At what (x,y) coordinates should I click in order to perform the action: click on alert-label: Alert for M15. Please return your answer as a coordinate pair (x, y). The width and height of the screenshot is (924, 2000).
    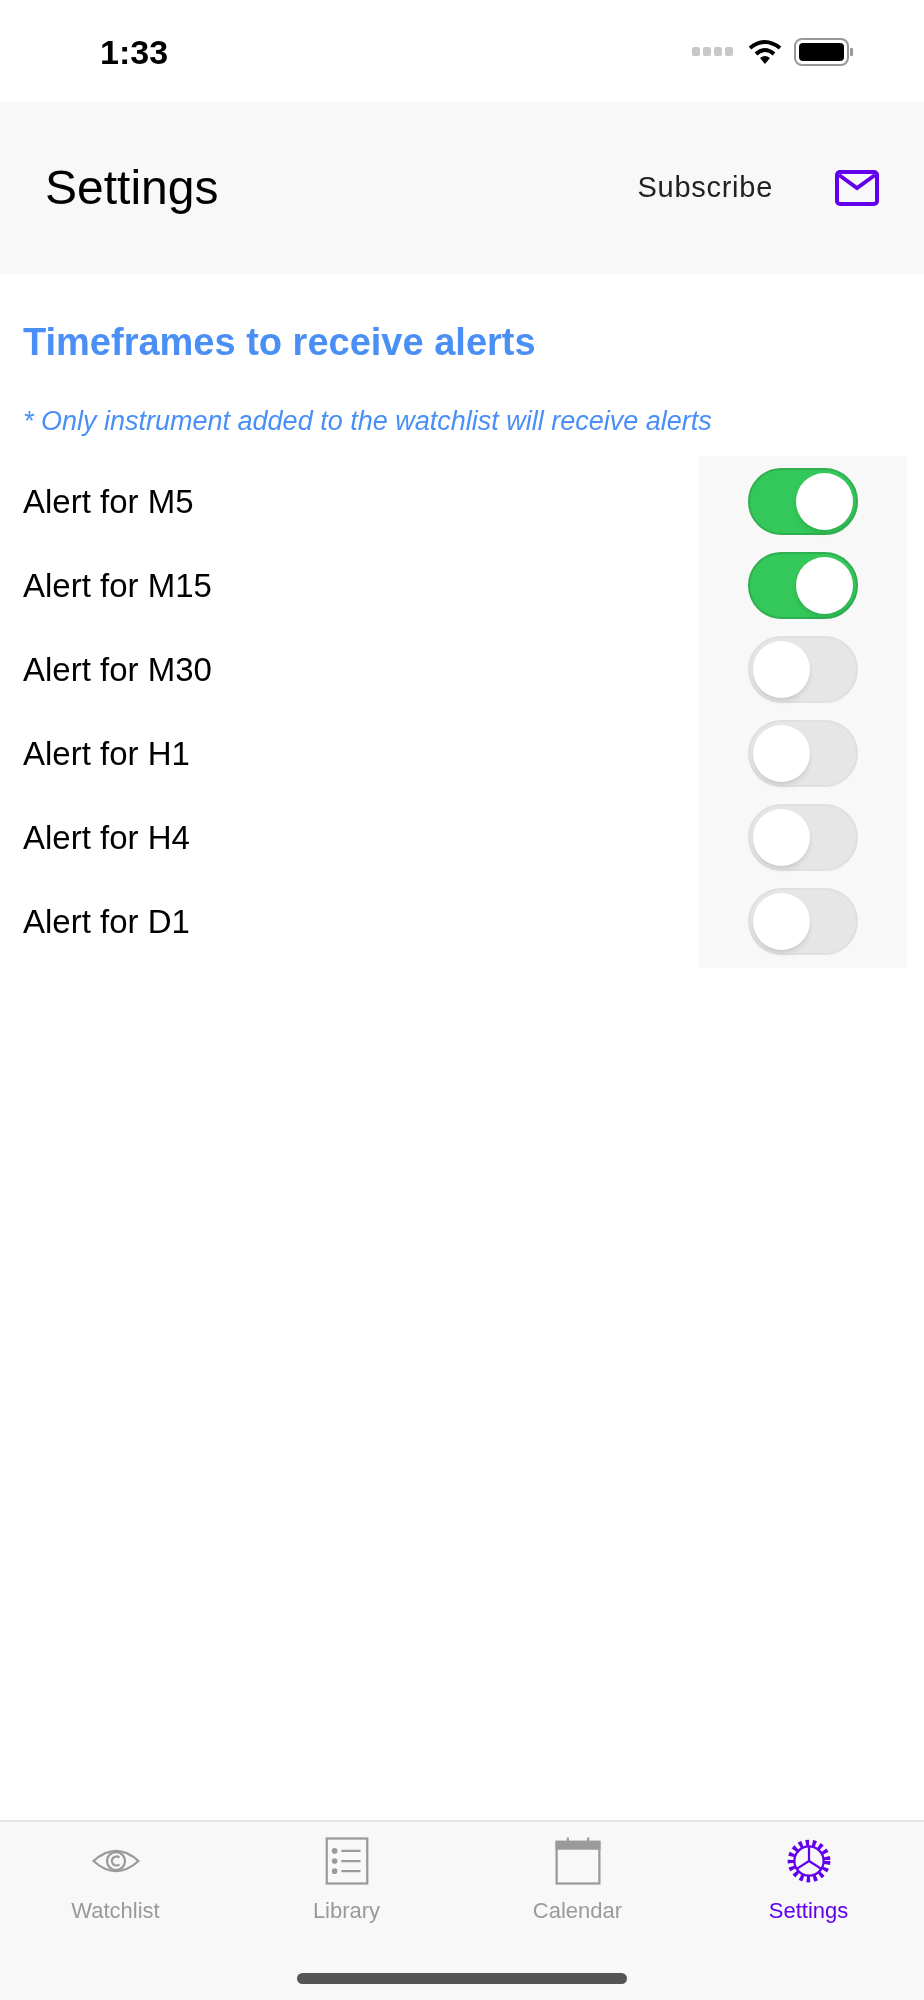
    Looking at the image, I should click on (117, 585).